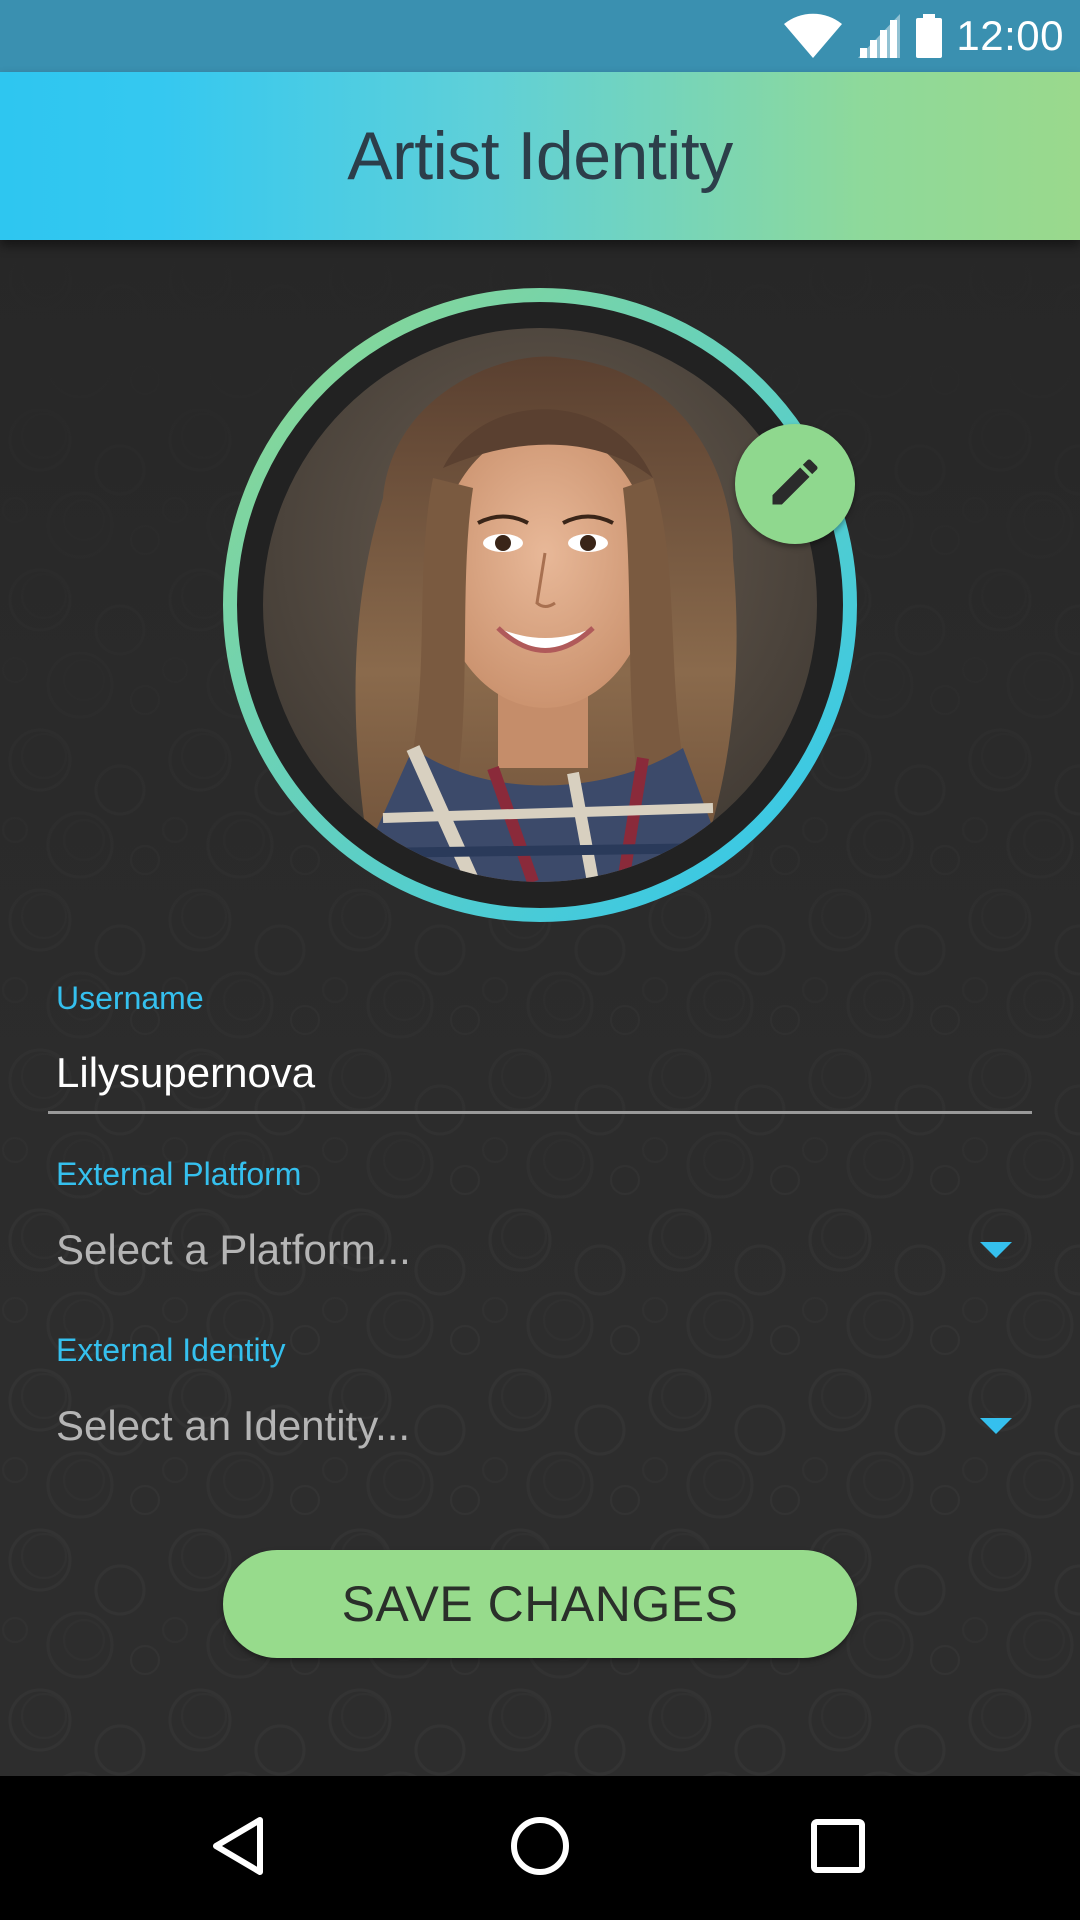 The image size is (1080, 1920). I want to click on recents-button, so click(838, 1848).